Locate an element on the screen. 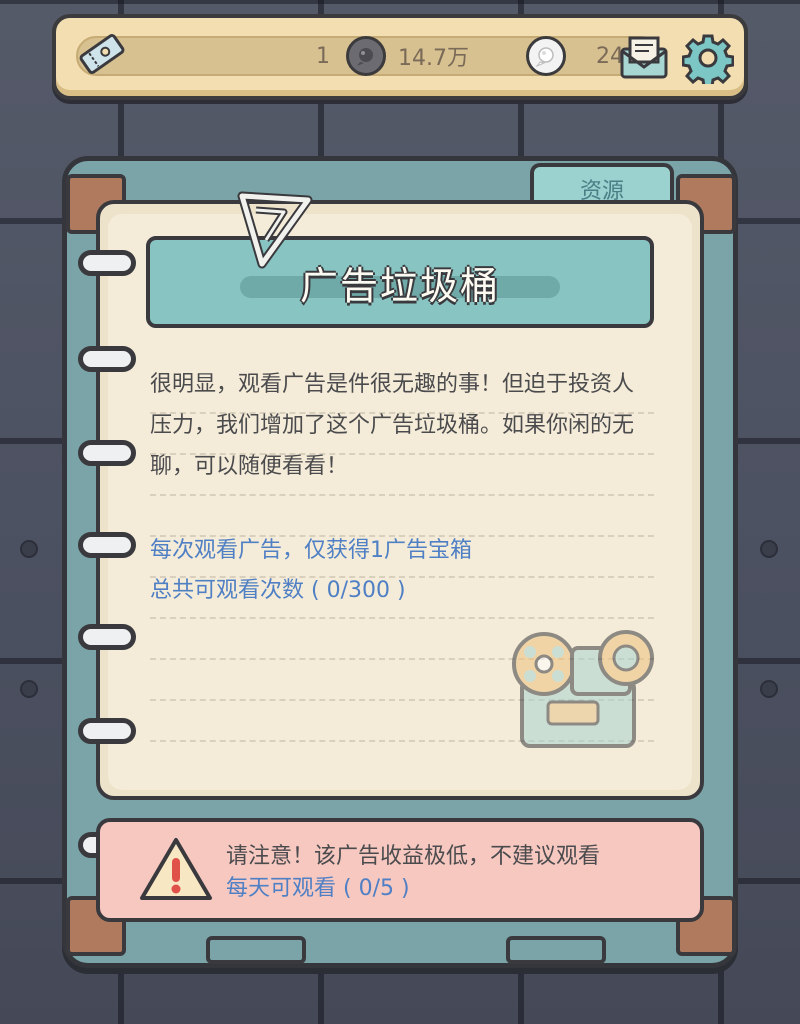  coin-icon is located at coordinates (366, 56).